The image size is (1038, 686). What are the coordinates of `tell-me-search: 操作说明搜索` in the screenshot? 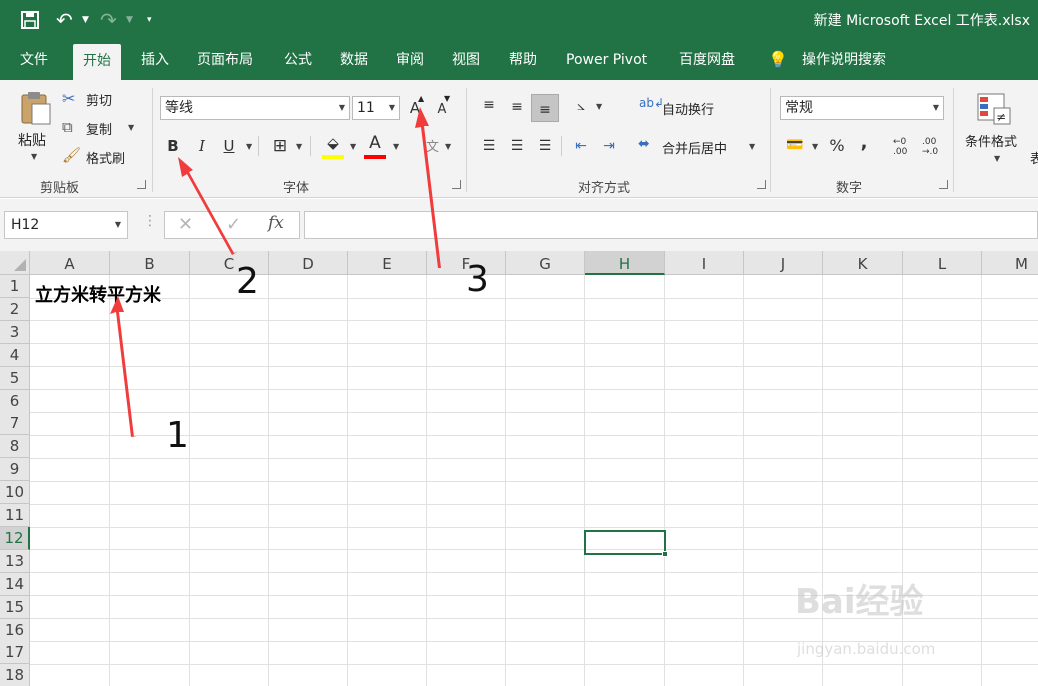 It's located at (844, 60).